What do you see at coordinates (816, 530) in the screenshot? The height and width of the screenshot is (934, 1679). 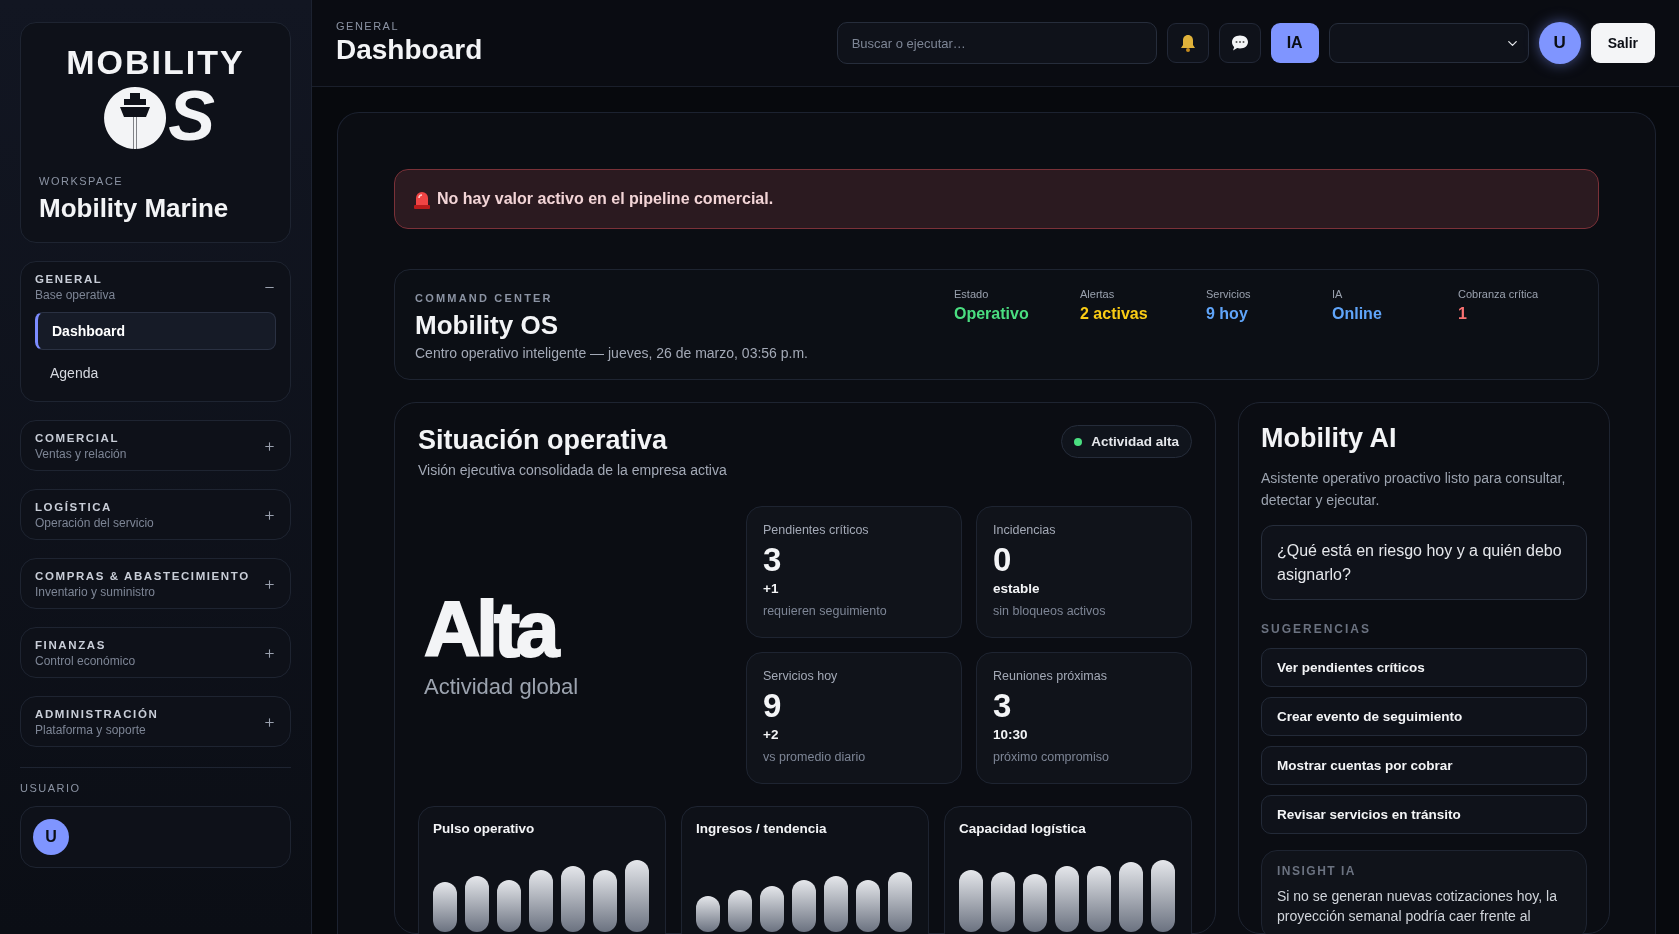 I see `kpi-label: Pendientes críticos` at bounding box center [816, 530].